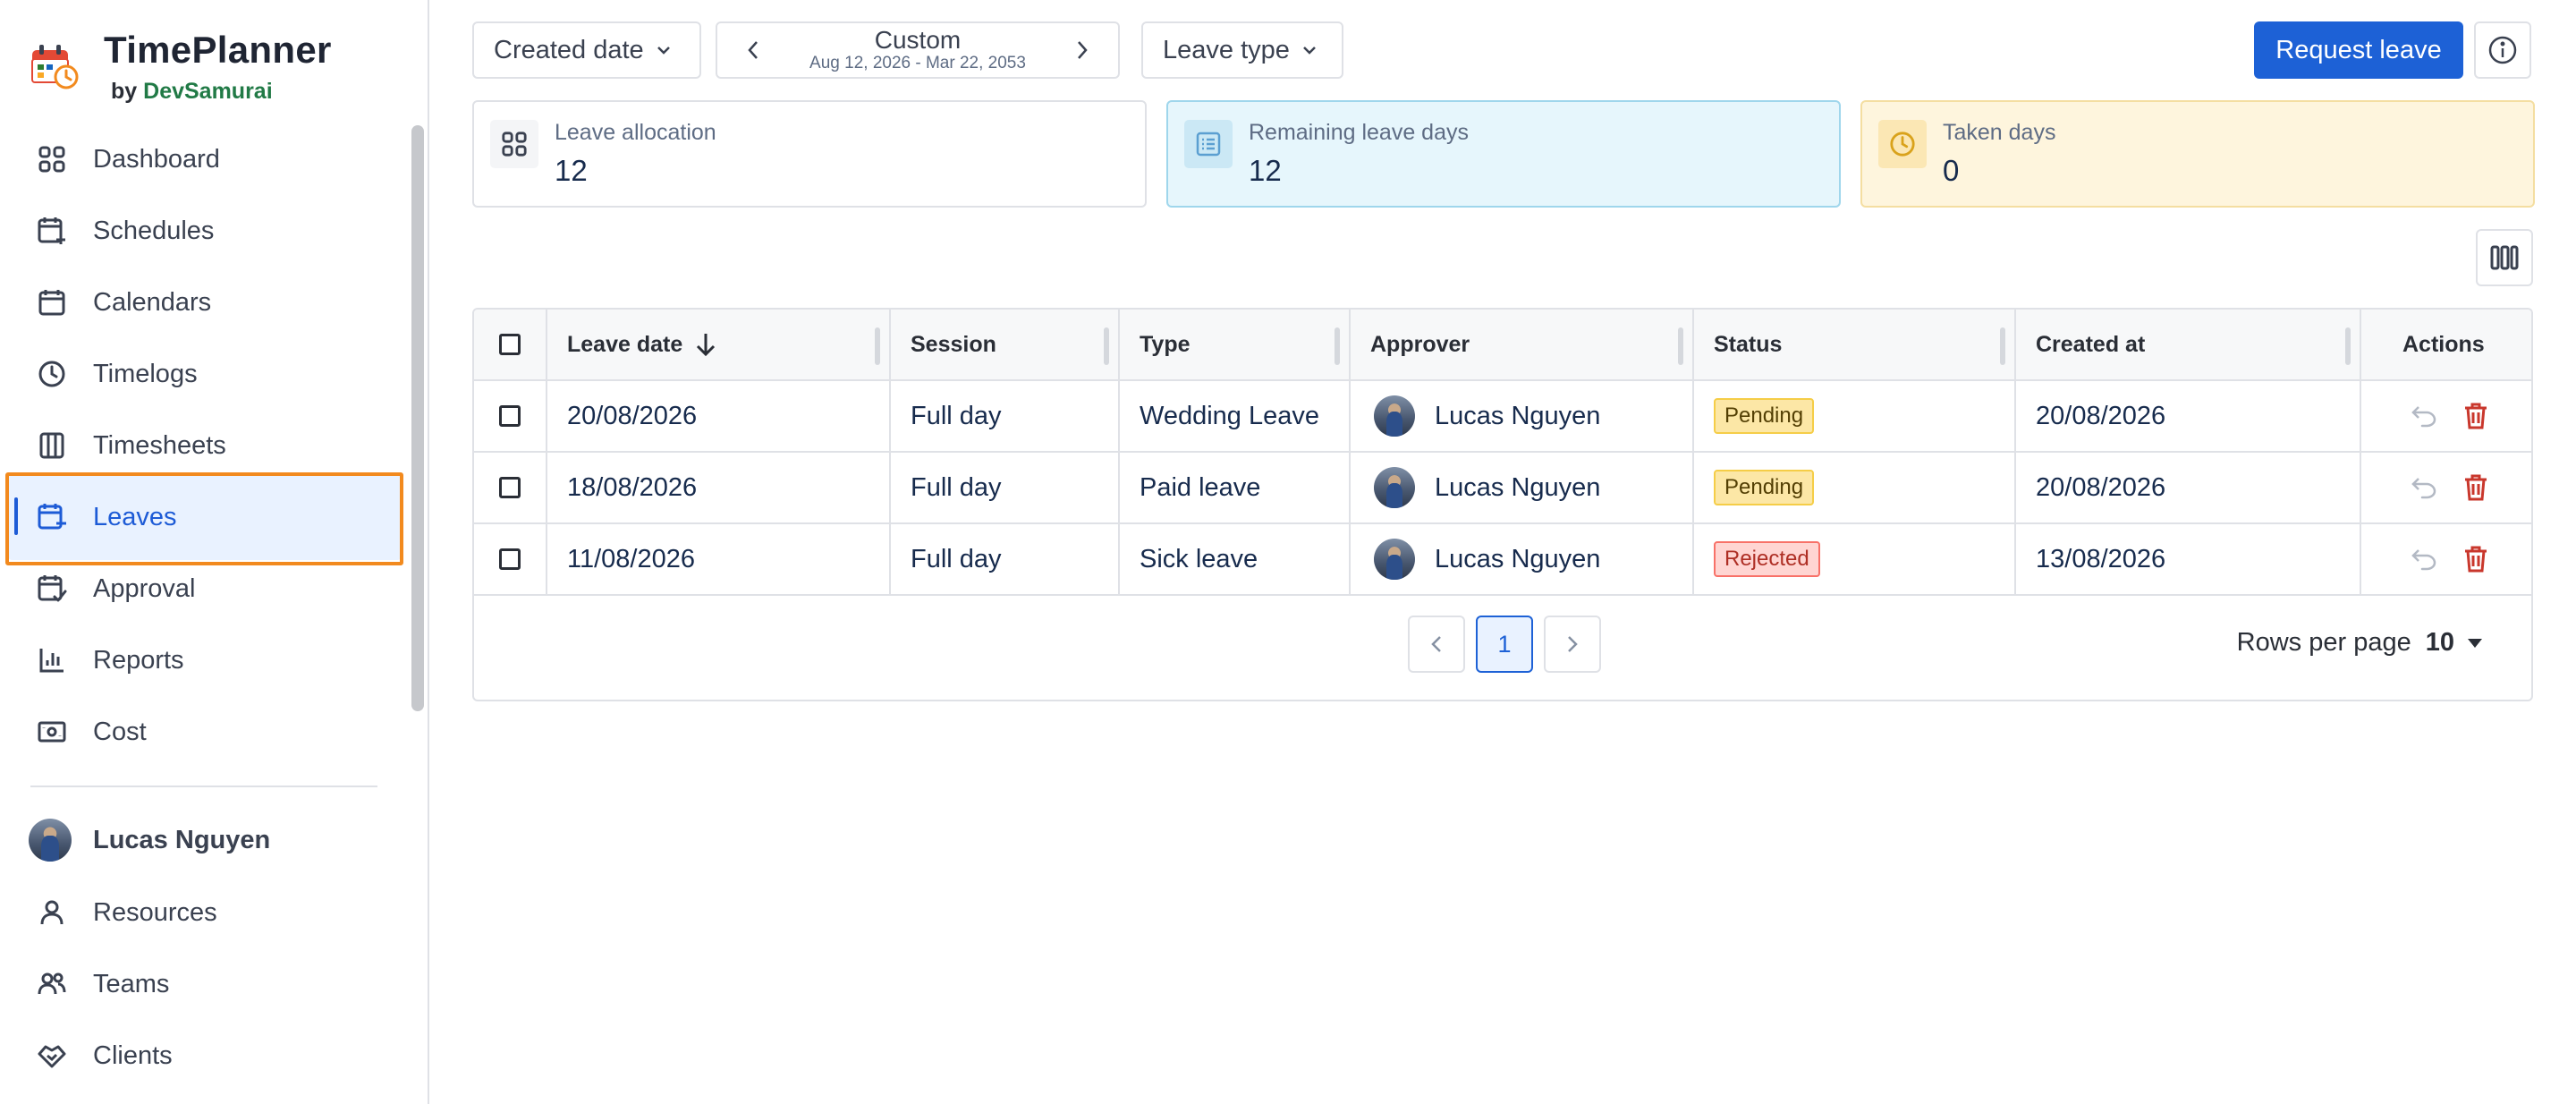  I want to click on request-leave-button: Request leave, so click(2358, 50).